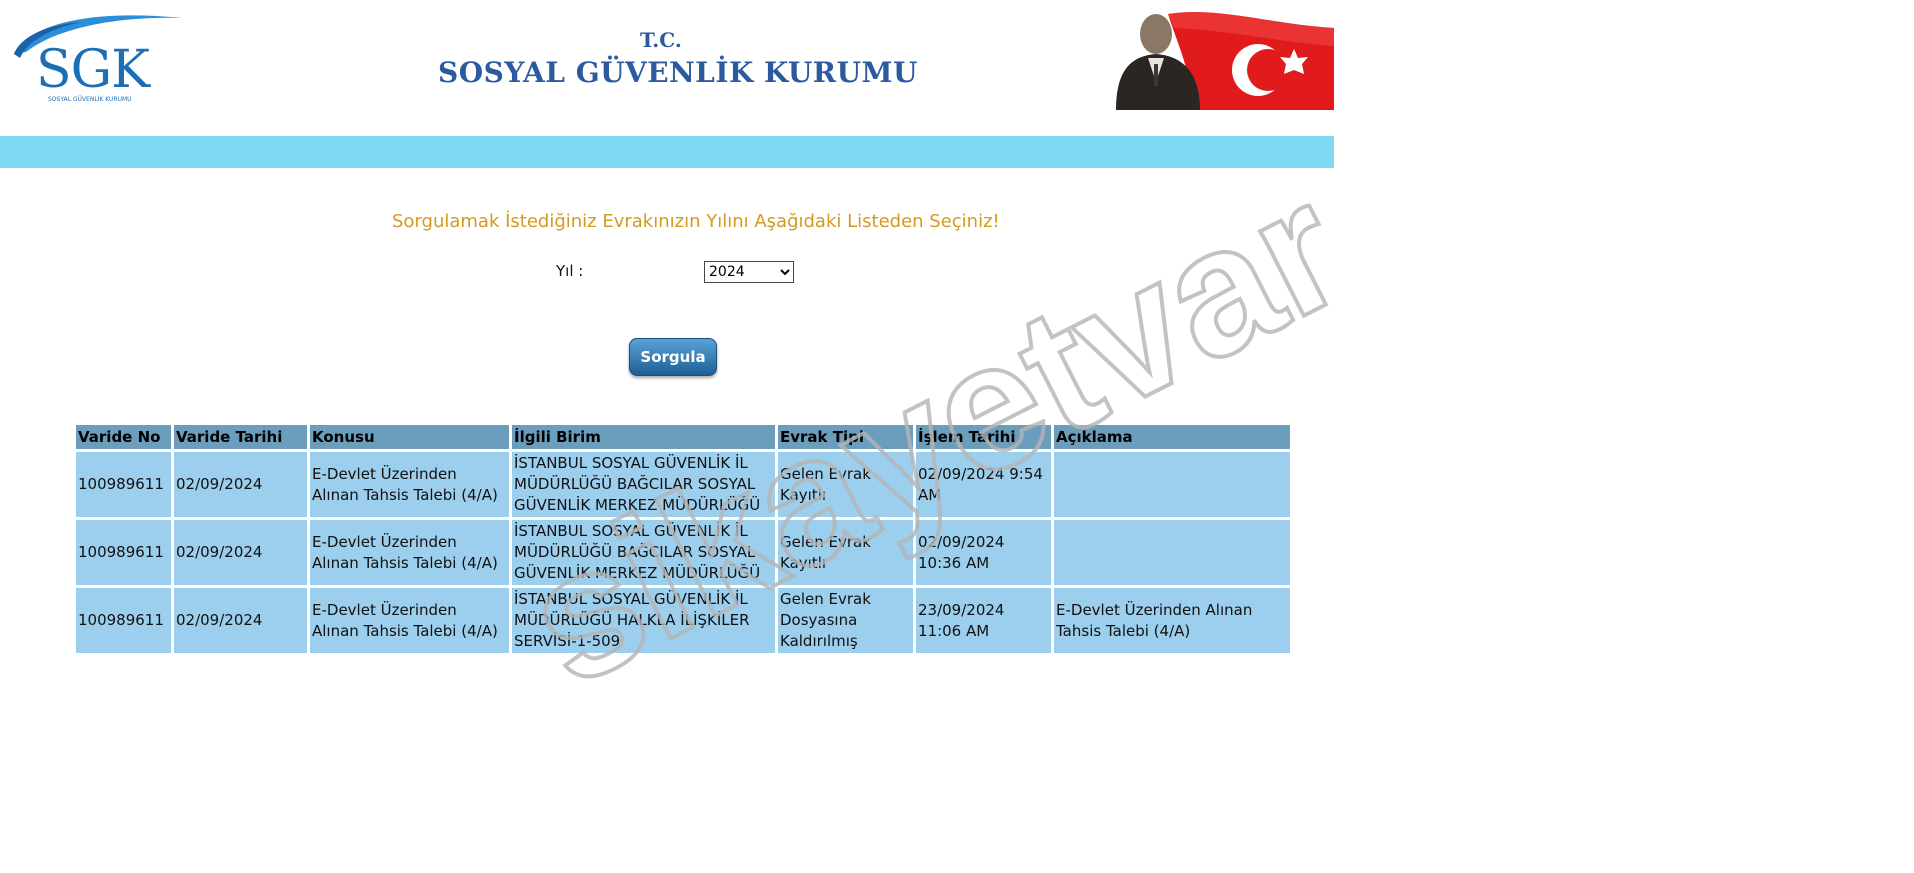 This screenshot has width=1914, height=873. What do you see at coordinates (845, 437) in the screenshot?
I see `column-header-evrak-tipi: Evrak Tipi` at bounding box center [845, 437].